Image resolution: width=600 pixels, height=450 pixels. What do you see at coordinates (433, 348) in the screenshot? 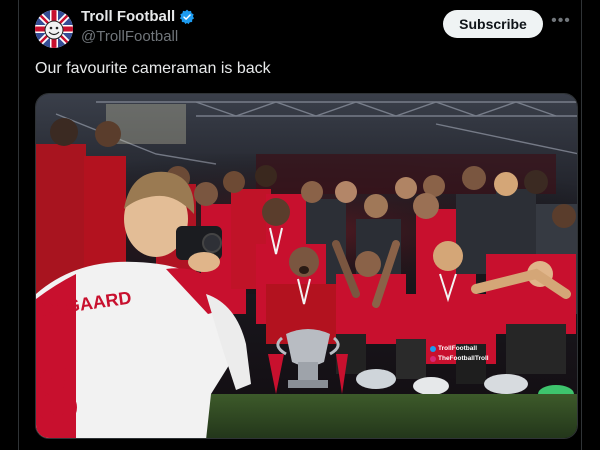
I see `twitter-icon` at bounding box center [433, 348].